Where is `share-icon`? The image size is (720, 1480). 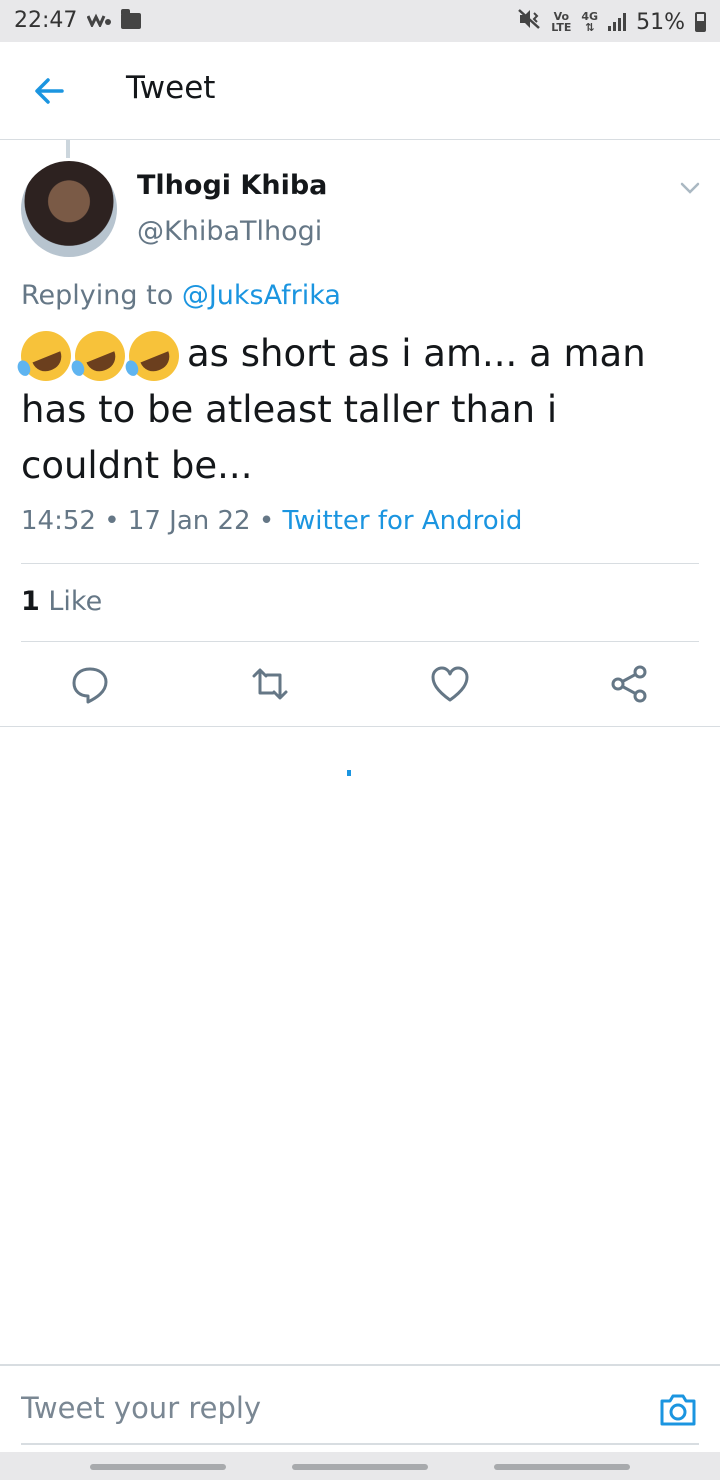
share-icon is located at coordinates (629, 684).